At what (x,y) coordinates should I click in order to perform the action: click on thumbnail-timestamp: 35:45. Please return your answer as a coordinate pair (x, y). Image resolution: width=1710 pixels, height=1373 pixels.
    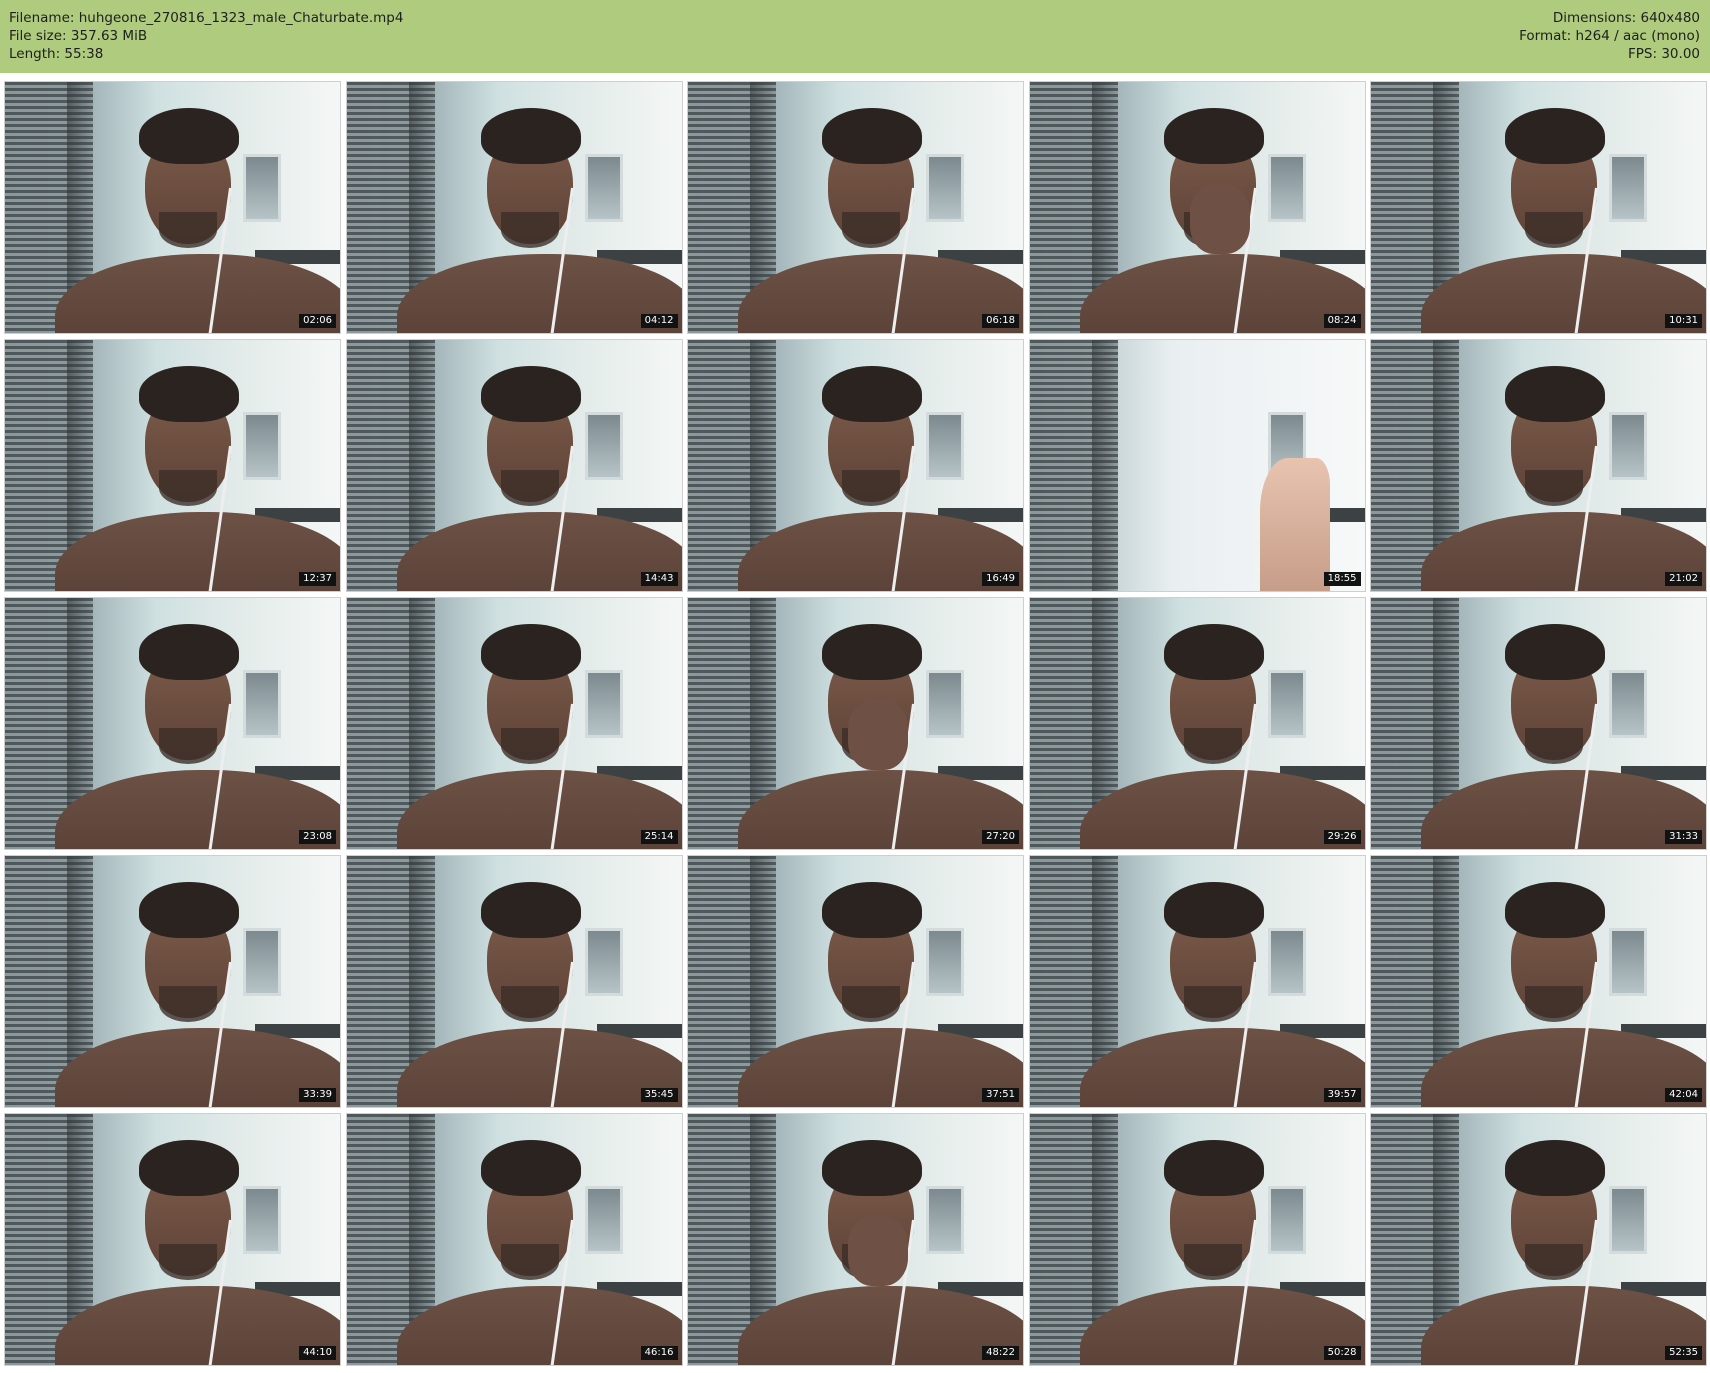
    Looking at the image, I should click on (659, 1095).